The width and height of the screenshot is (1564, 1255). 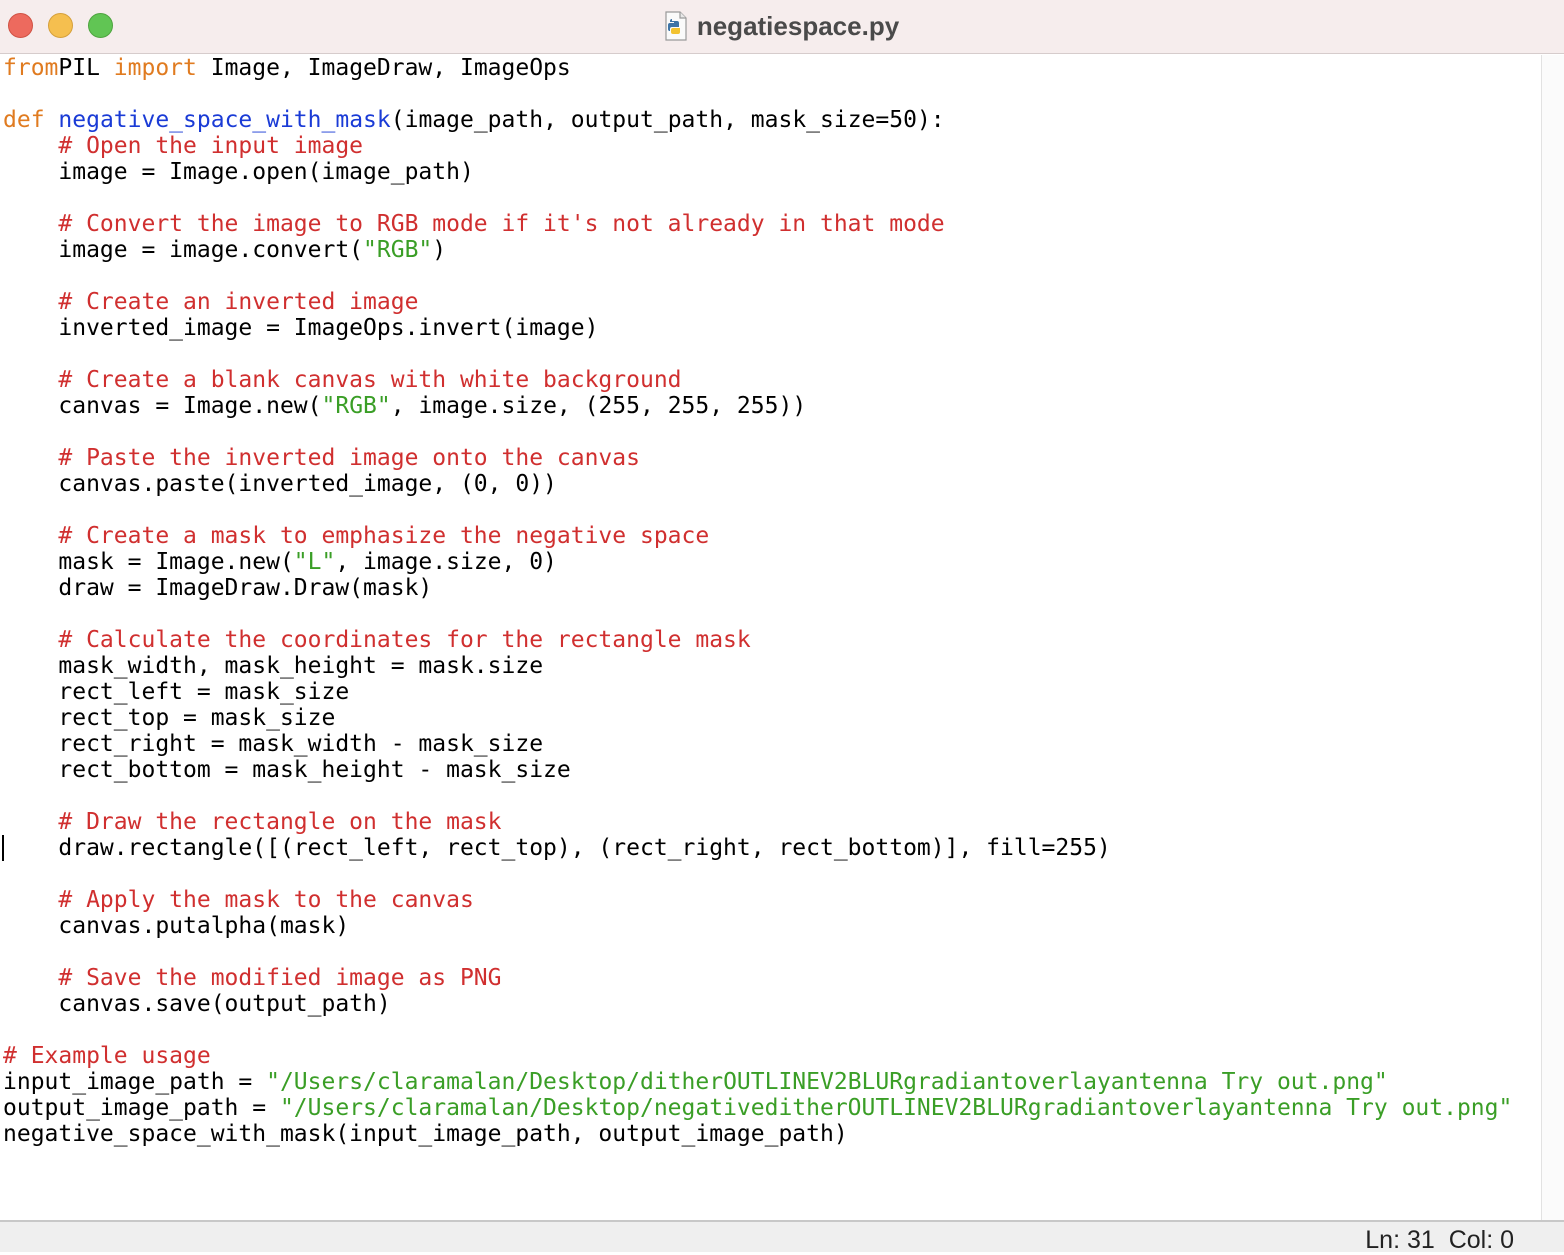 I want to click on comment-token: # Create an inverted image, so click(x=238, y=302).